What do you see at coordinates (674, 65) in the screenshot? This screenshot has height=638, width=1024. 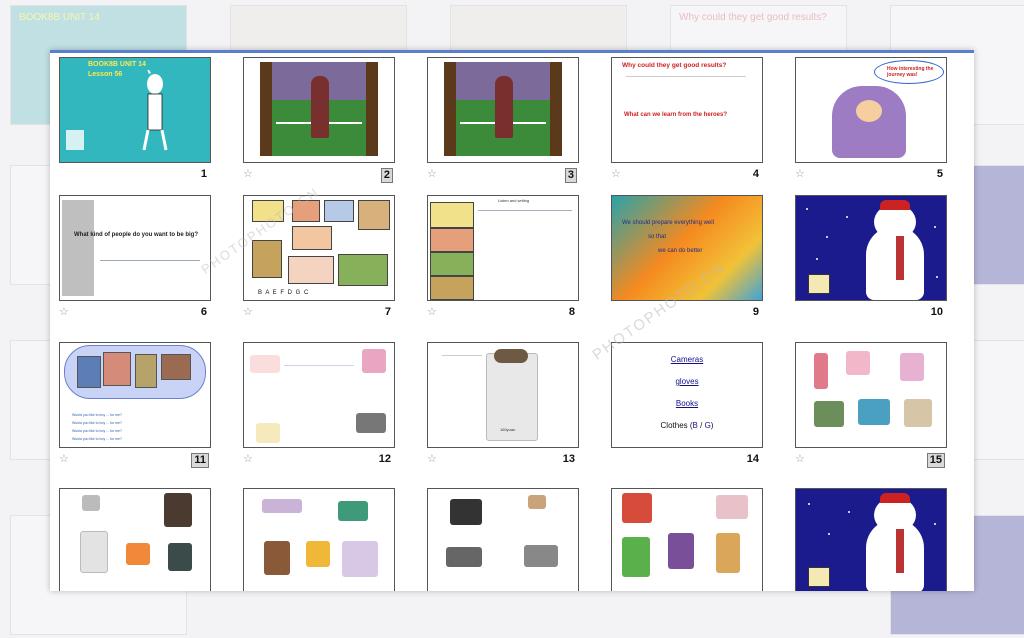 I see `slide-heading: Why could they get good results?` at bounding box center [674, 65].